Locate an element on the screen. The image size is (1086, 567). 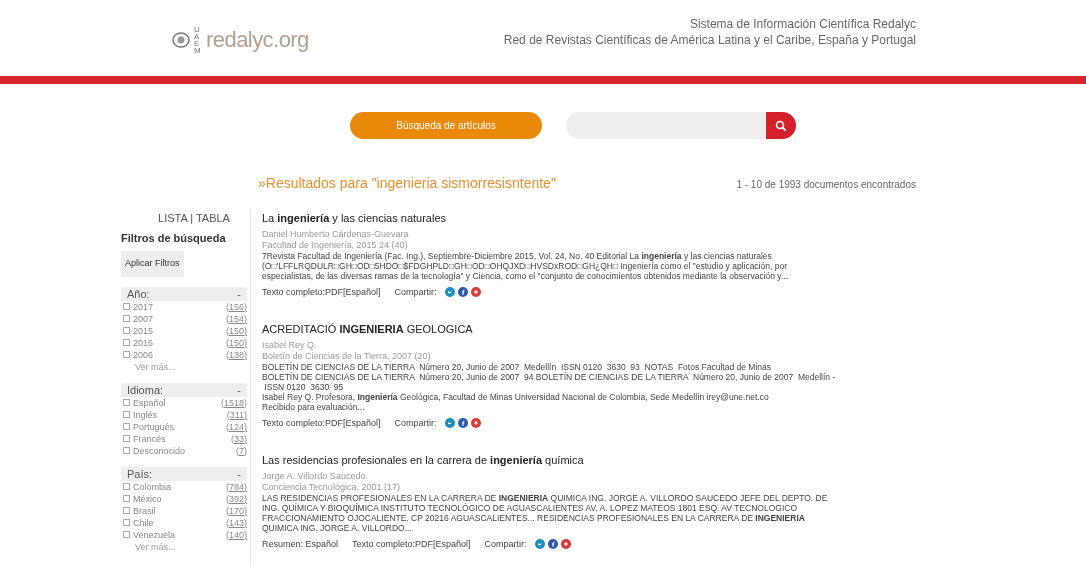
result-title: Las residencias profesionales en la carrera de ingeniería química is located at coordinates (596, 460).